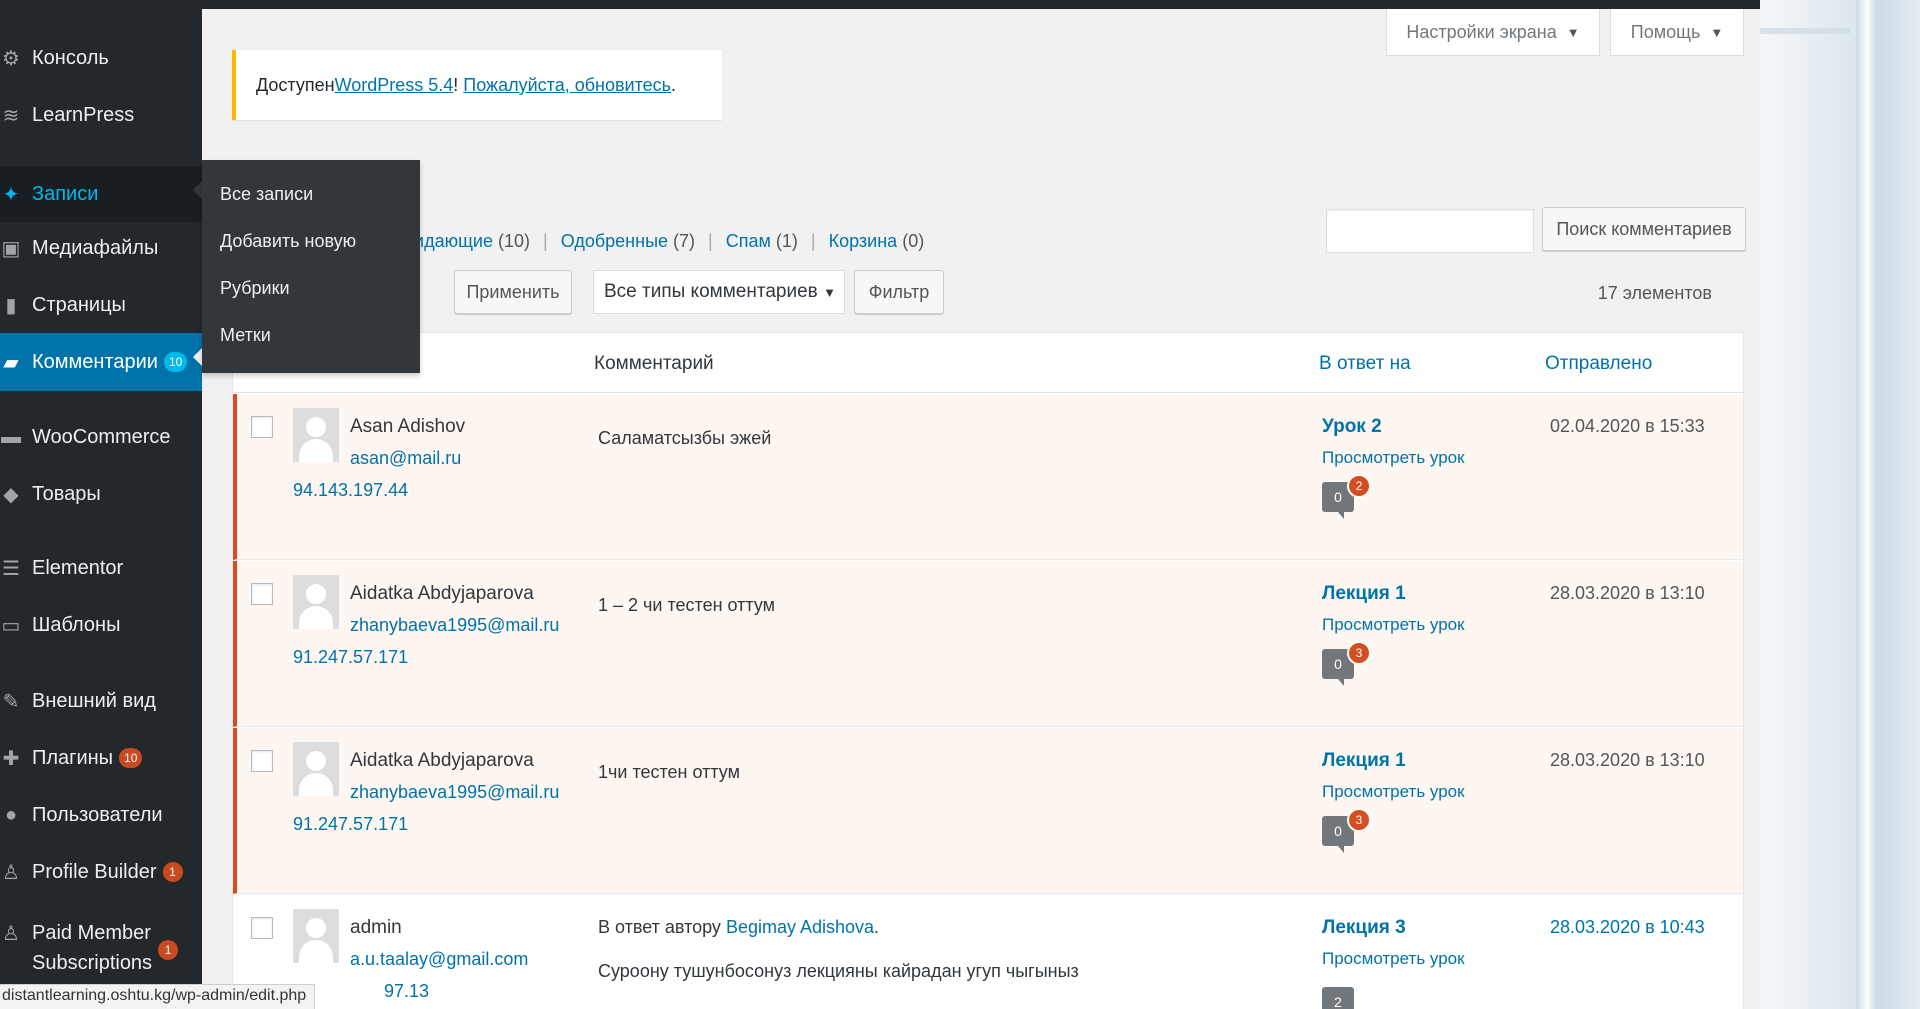 Image resolution: width=1920 pixels, height=1009 pixels. What do you see at coordinates (73, 757) in the screenshot?
I see `menu-label: Плагины` at bounding box center [73, 757].